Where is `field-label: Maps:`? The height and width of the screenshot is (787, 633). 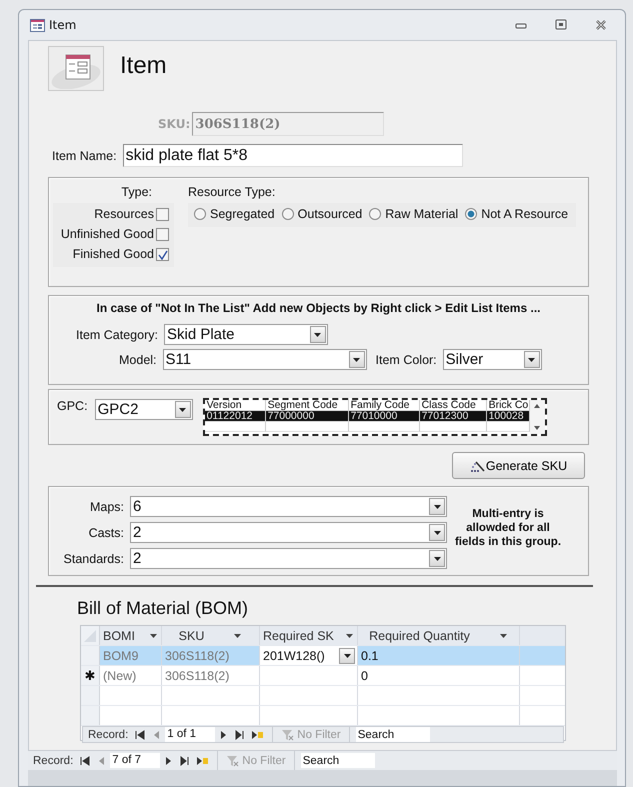
field-label: Maps: is located at coordinates (106, 507).